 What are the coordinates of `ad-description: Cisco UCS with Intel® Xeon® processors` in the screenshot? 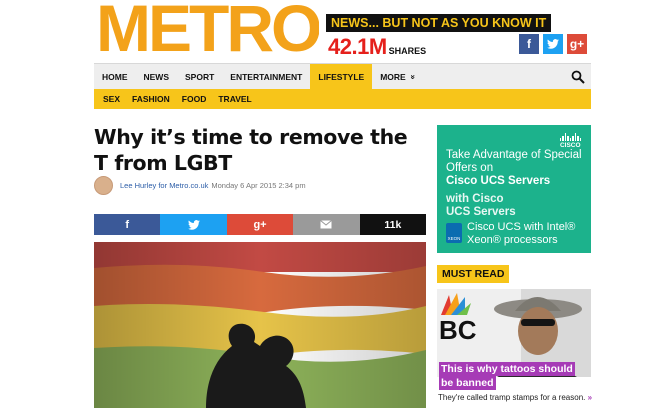 It's located at (521, 233).